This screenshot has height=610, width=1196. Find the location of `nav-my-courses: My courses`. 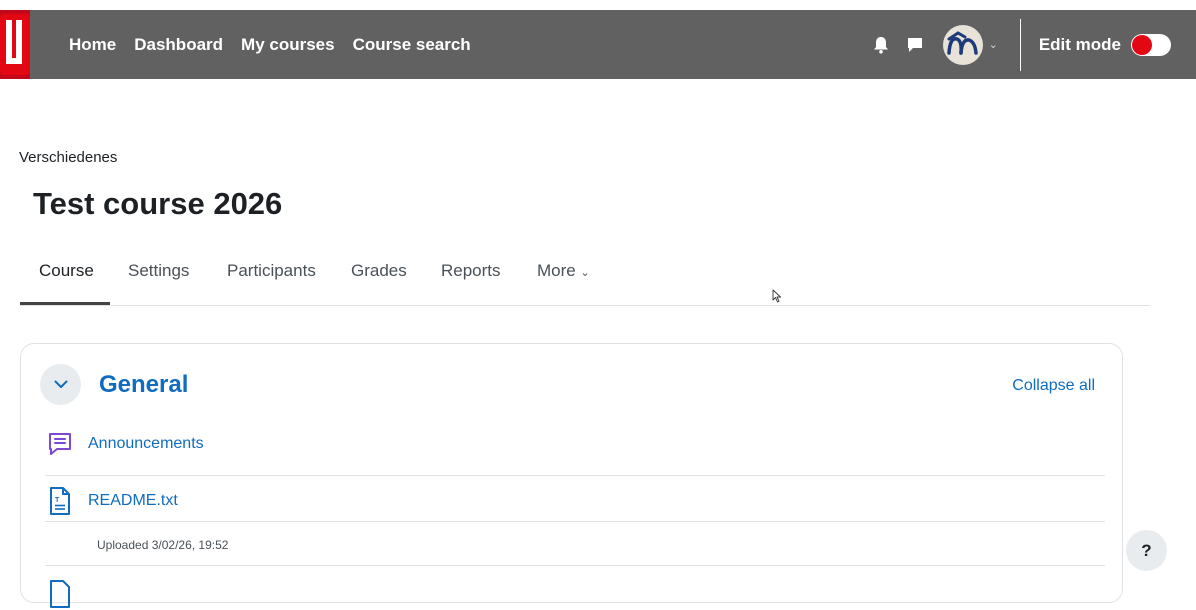

nav-my-courses: My courses is located at coordinates (288, 45).